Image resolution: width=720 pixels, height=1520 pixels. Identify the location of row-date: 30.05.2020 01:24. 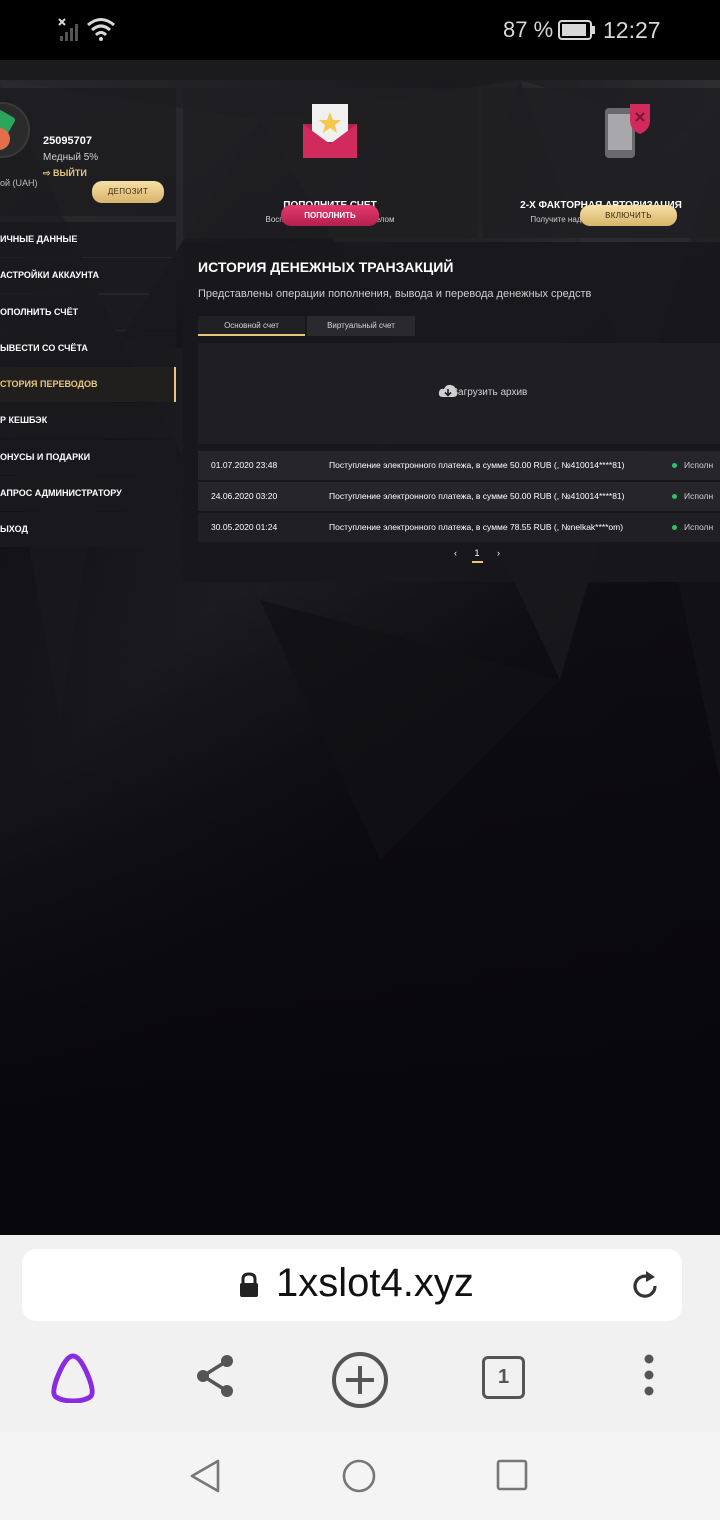
(244, 527).